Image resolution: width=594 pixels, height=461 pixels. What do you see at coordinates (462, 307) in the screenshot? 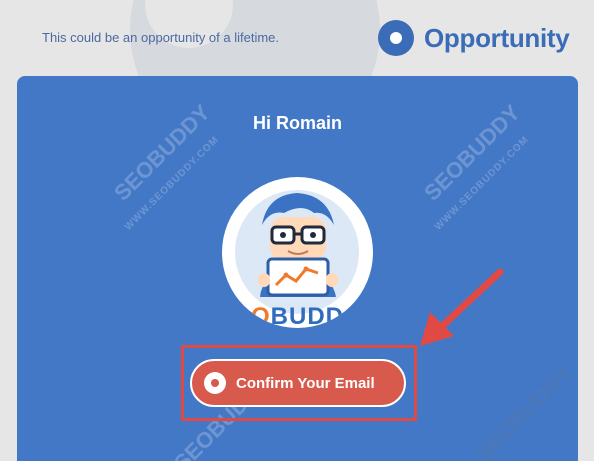
I see `annotation-arrow` at bounding box center [462, 307].